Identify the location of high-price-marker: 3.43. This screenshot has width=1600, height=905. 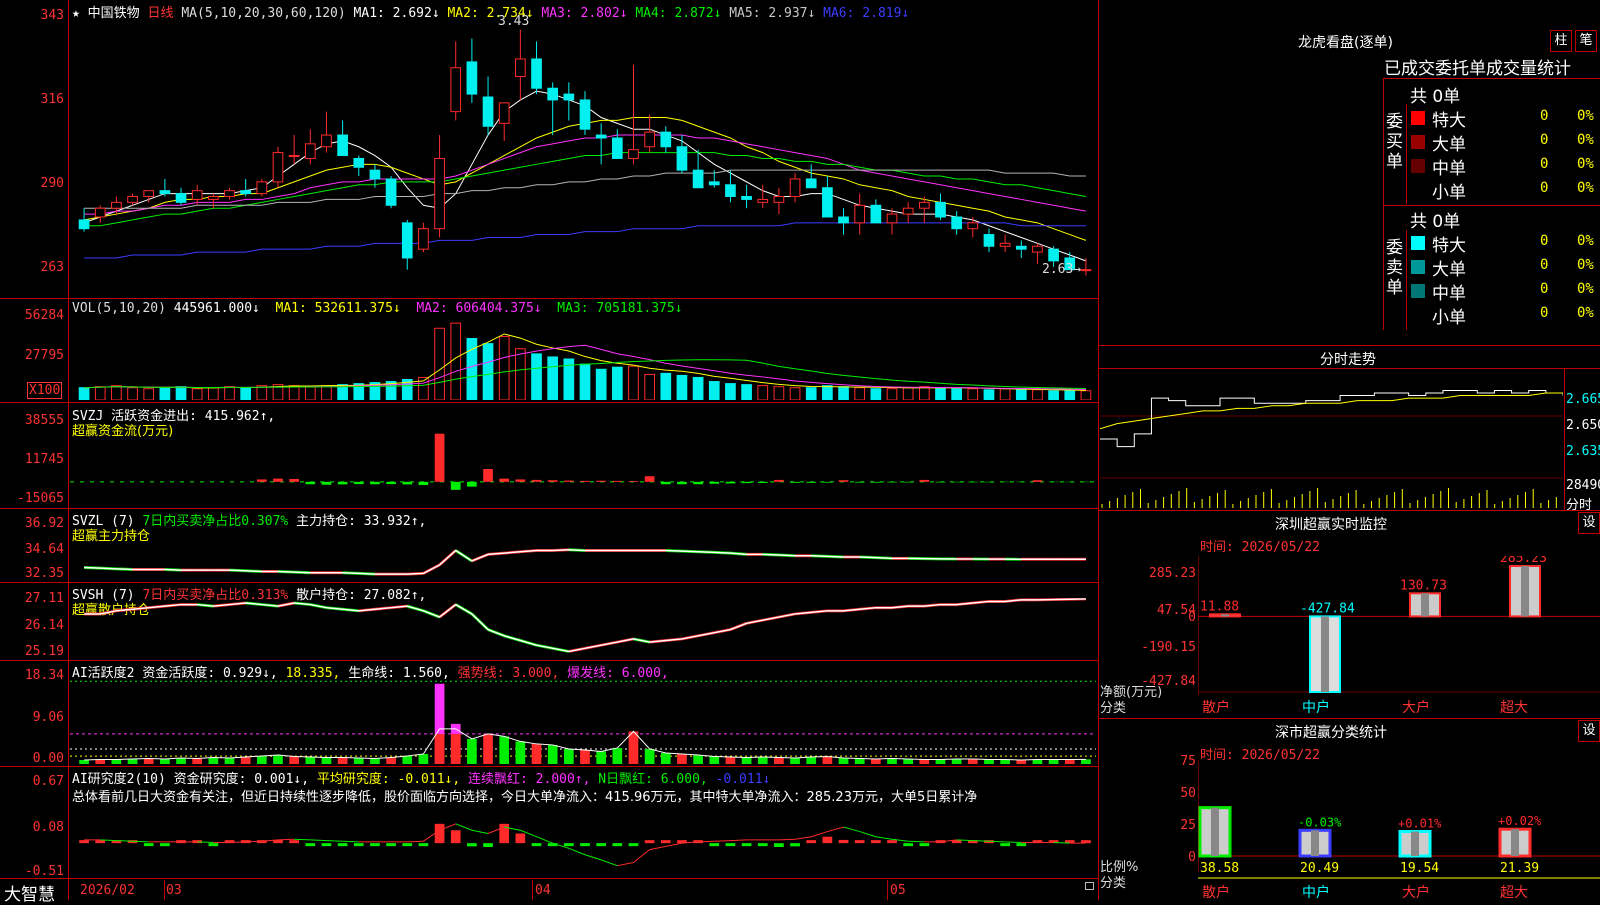
(513, 21).